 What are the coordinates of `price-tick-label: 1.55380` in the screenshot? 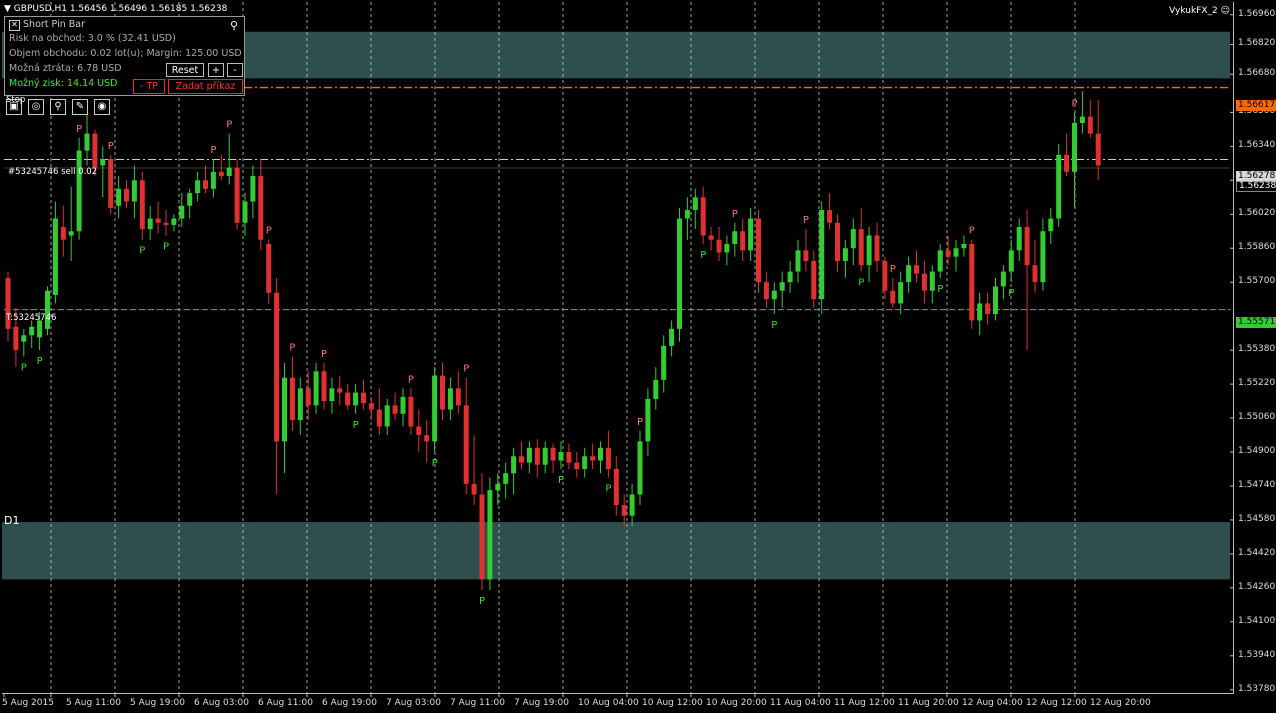 It's located at (1257, 349).